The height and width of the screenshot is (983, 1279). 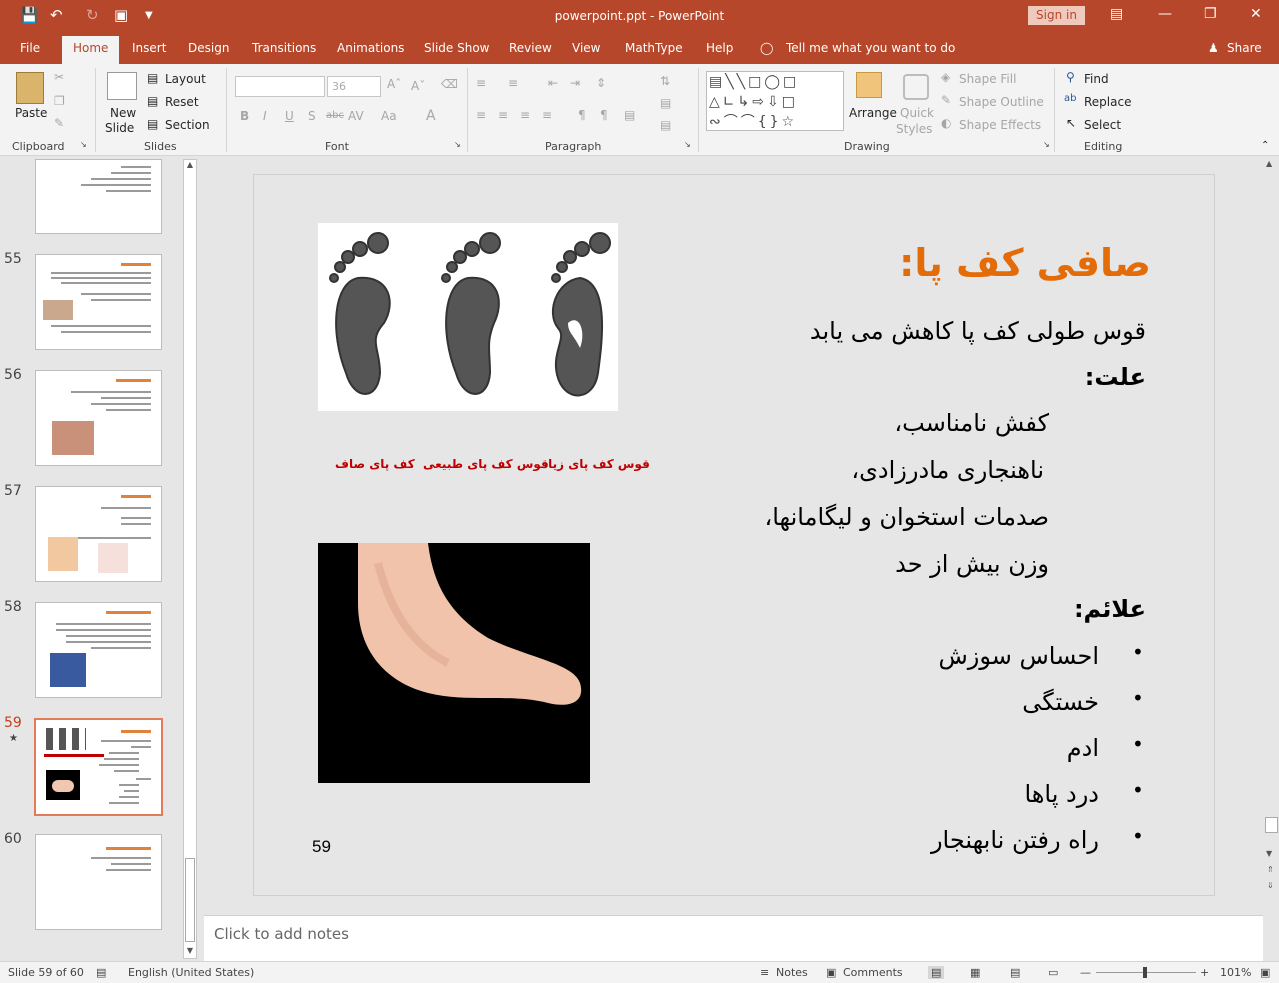 What do you see at coordinates (916, 87) in the screenshot?
I see `quick-styles-icon` at bounding box center [916, 87].